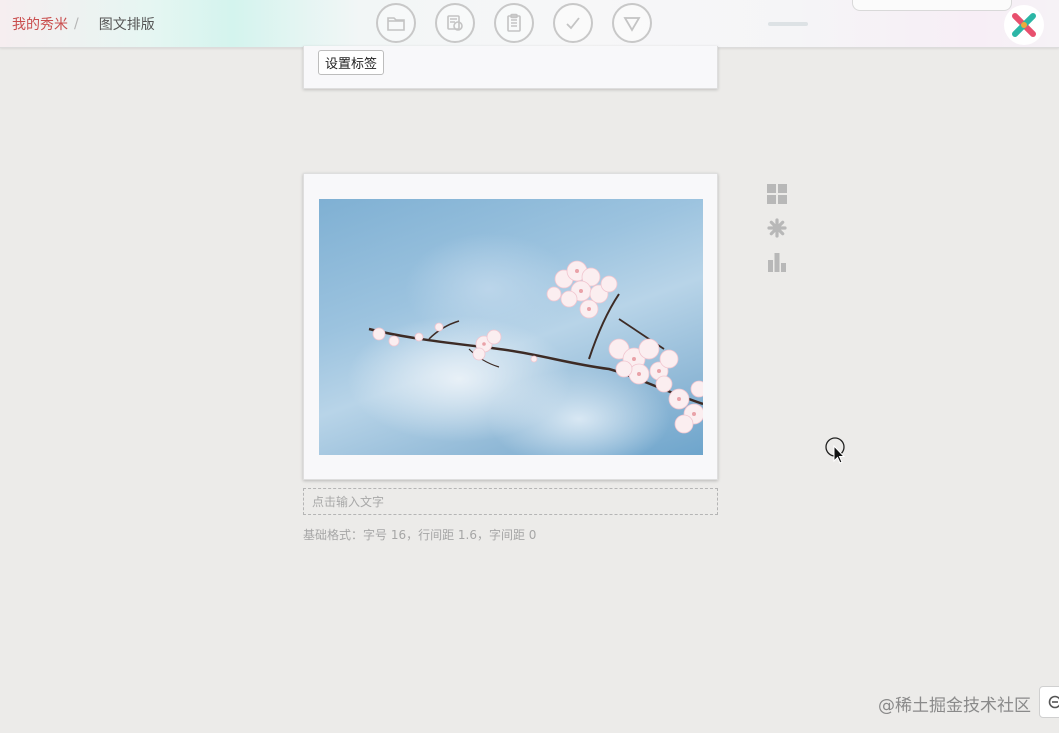 This screenshot has height=733, width=1059. I want to click on caption-text-input, so click(510, 501).